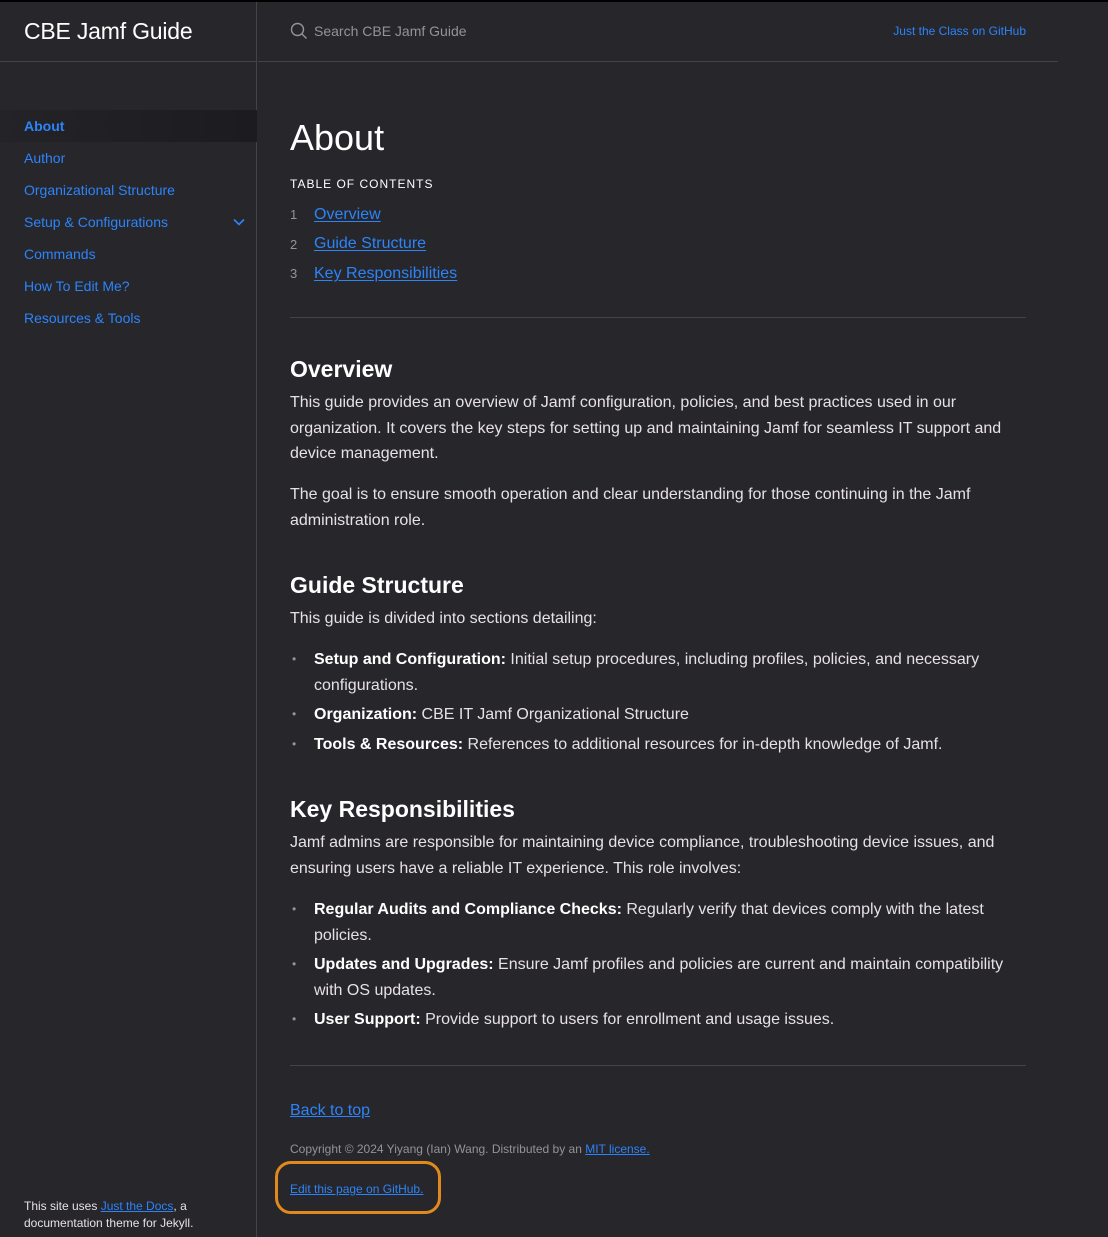  I want to click on list-item-title: User Support:, so click(367, 1020).